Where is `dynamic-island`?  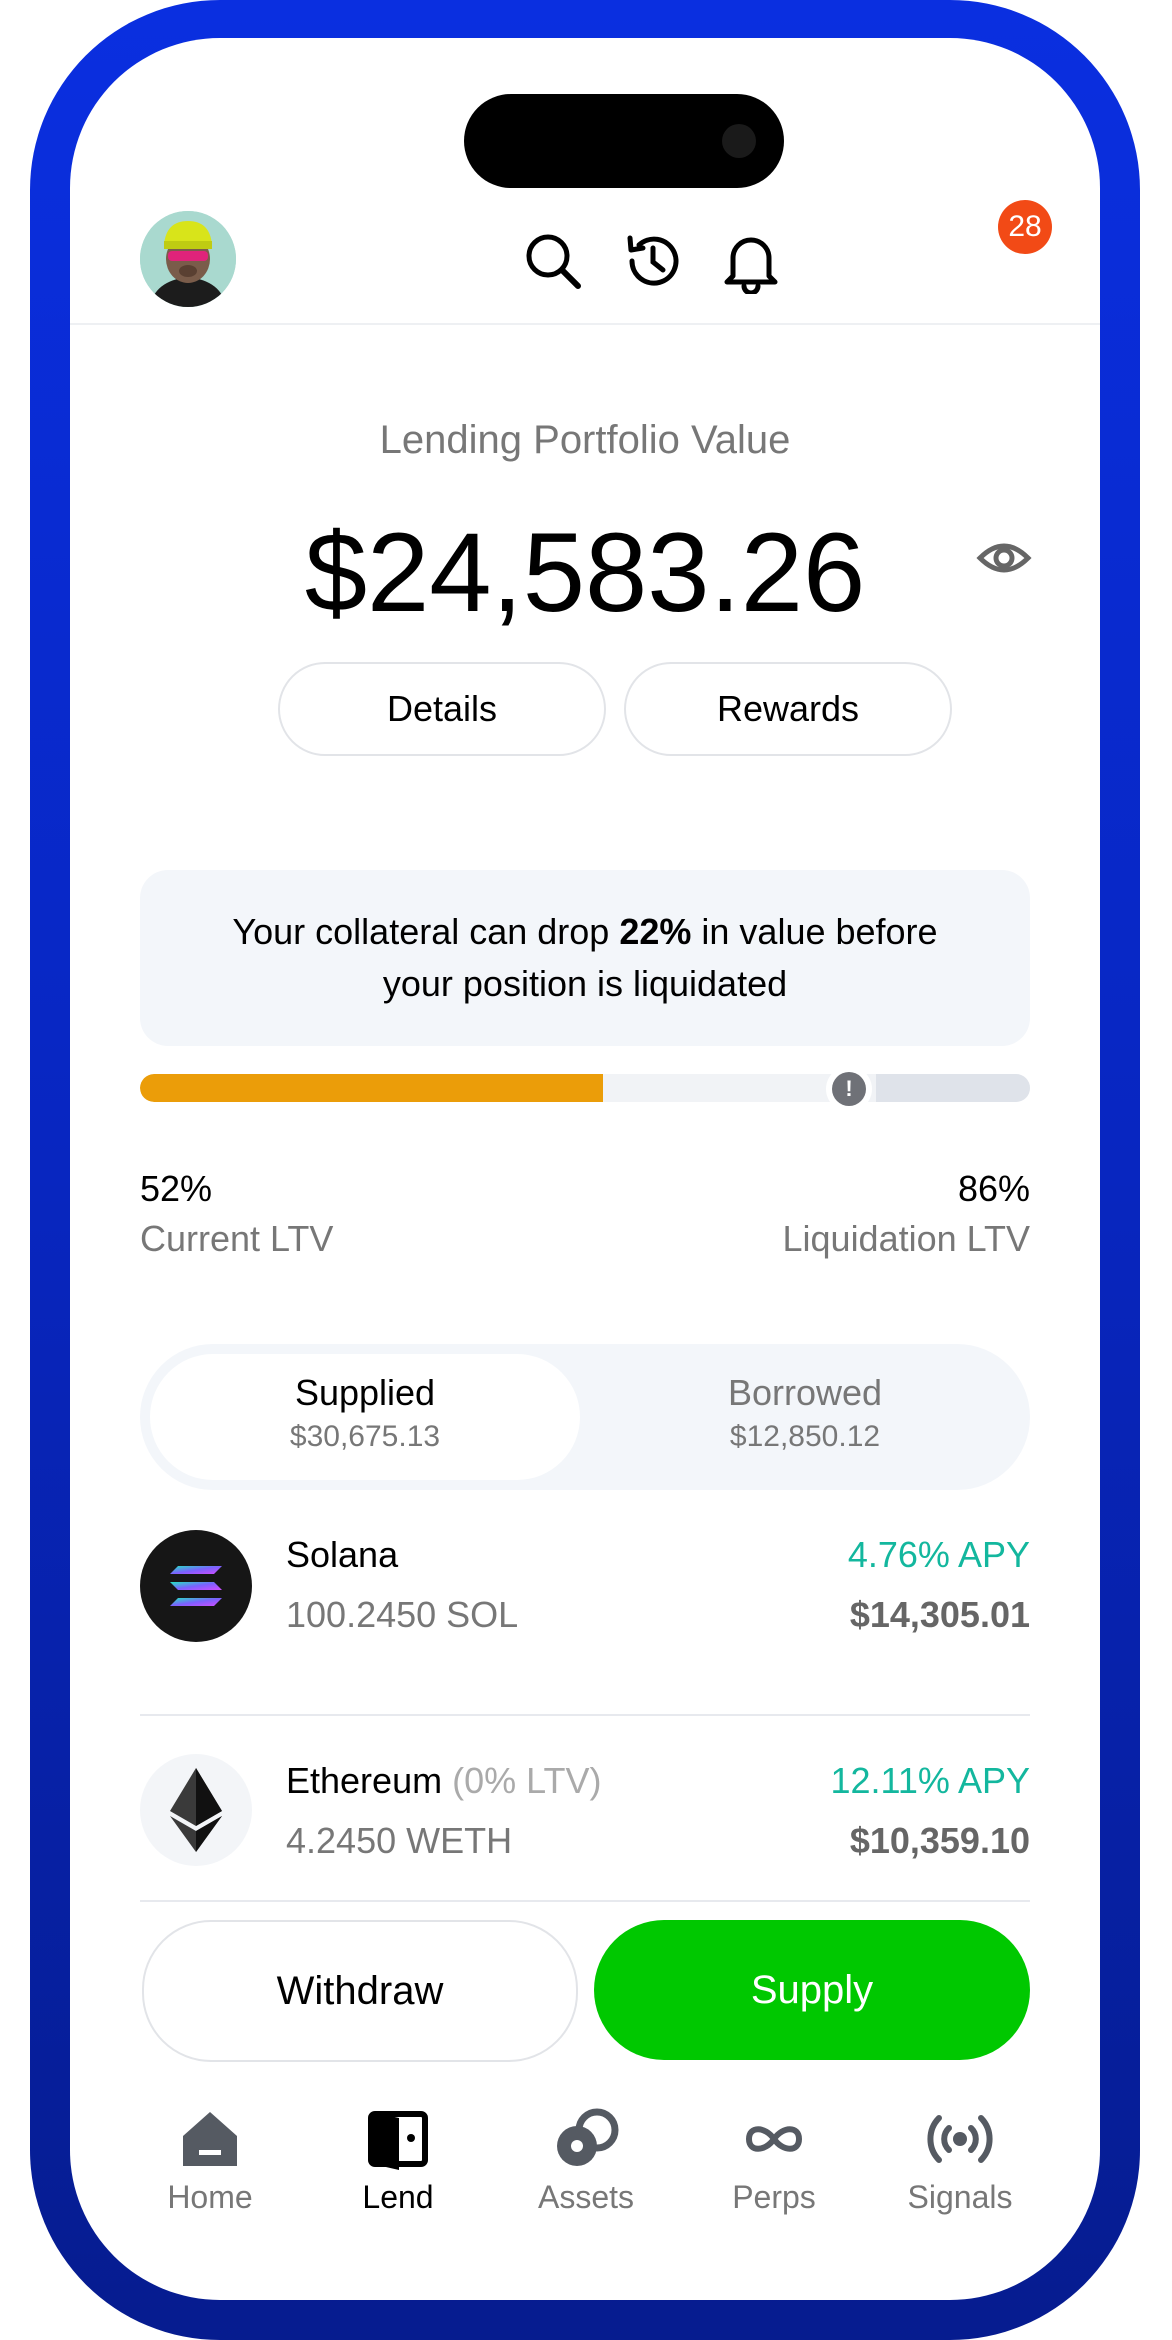 dynamic-island is located at coordinates (624, 141).